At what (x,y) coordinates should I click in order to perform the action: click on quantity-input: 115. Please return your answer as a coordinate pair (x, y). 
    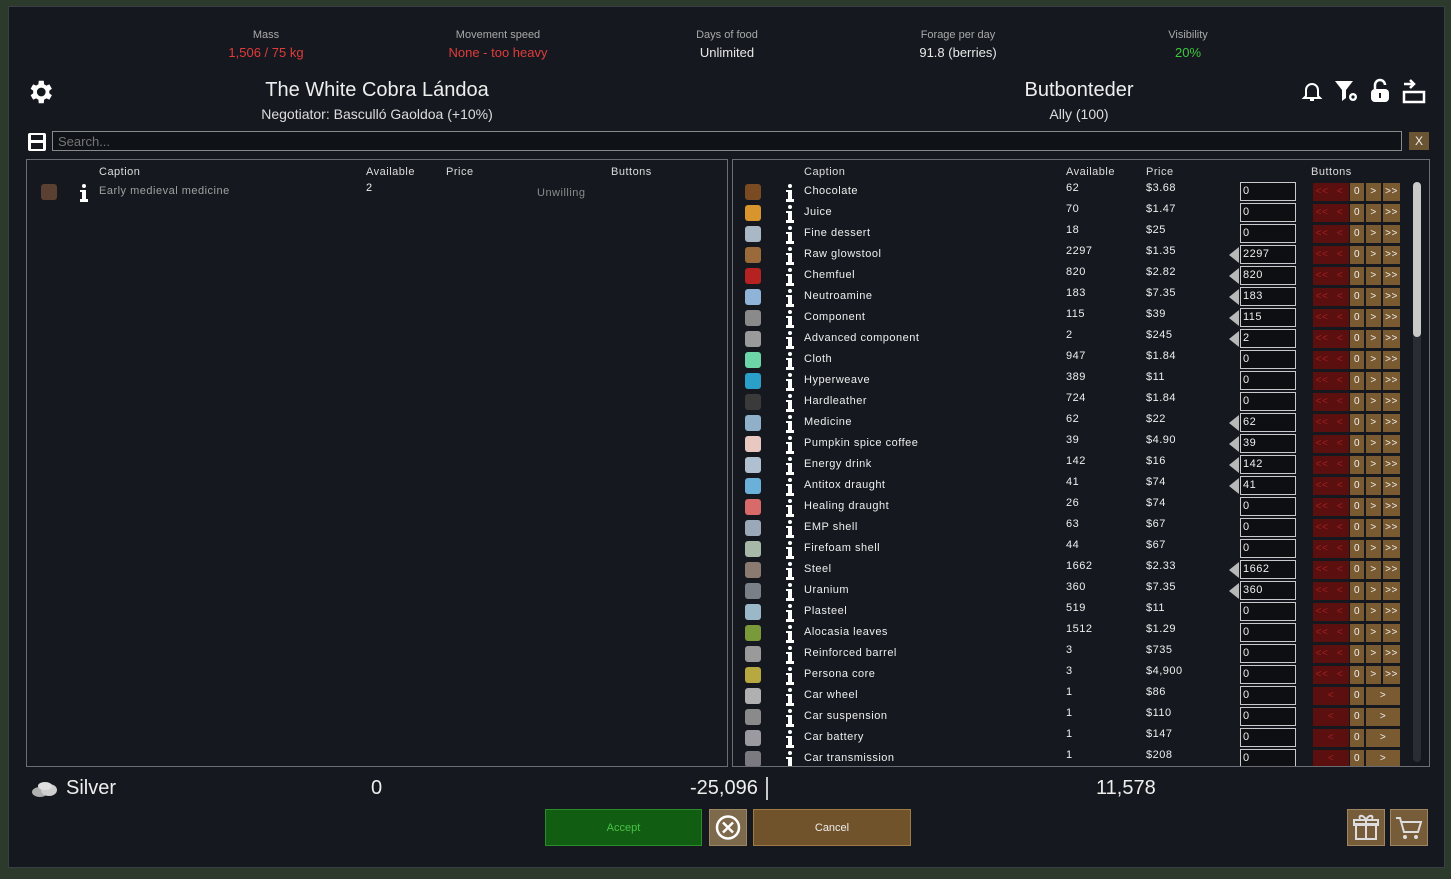
    Looking at the image, I should click on (1268, 317).